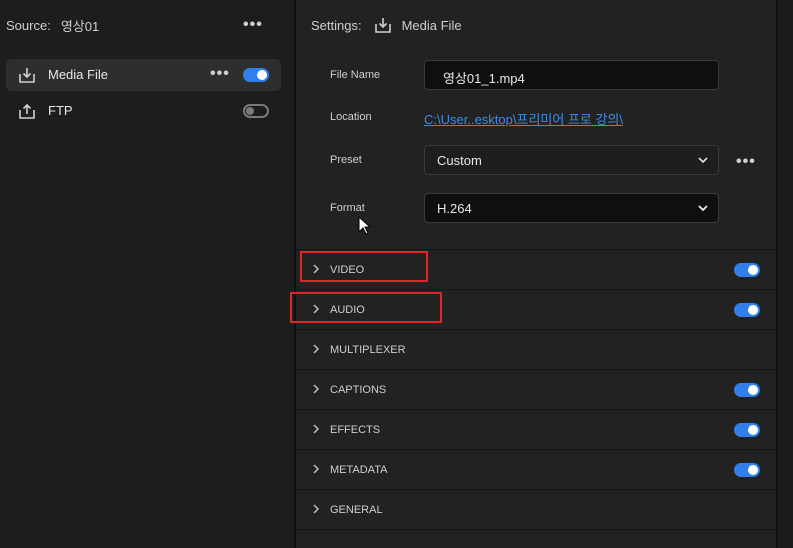  Describe the element at coordinates (336, 25) in the screenshot. I see `settings-label: Settings:` at that location.